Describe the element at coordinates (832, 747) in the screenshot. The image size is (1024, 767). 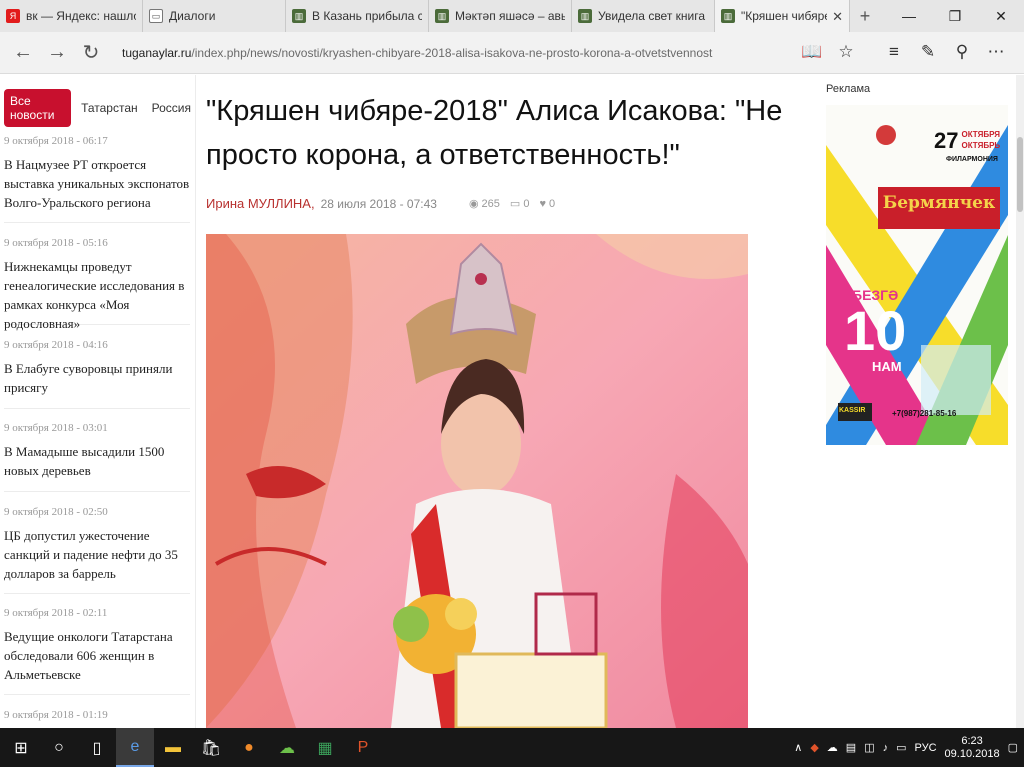
I see `cloud-icon: ☁` at that location.